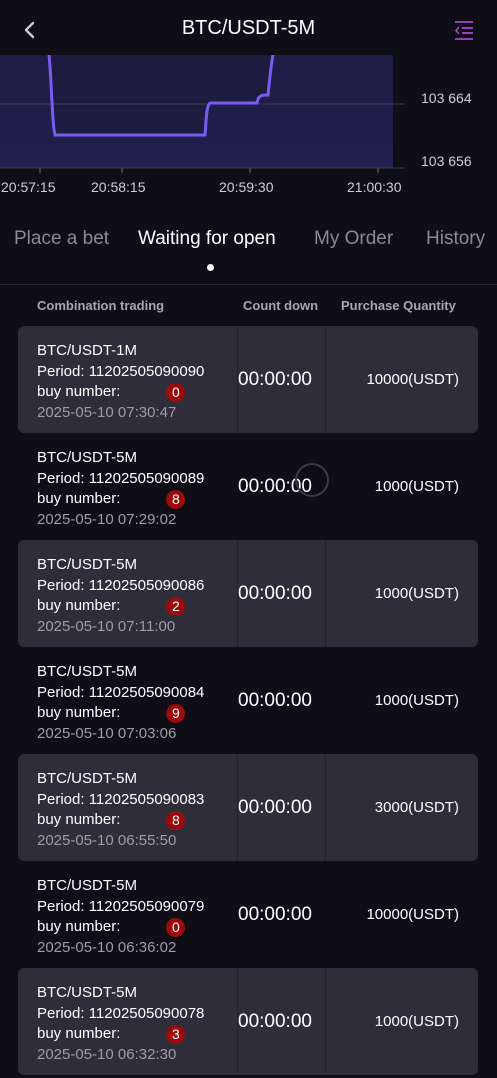 The image size is (497, 1078). What do you see at coordinates (398, 305) in the screenshot?
I see `column-header-quantity: Purchase Quantity` at bounding box center [398, 305].